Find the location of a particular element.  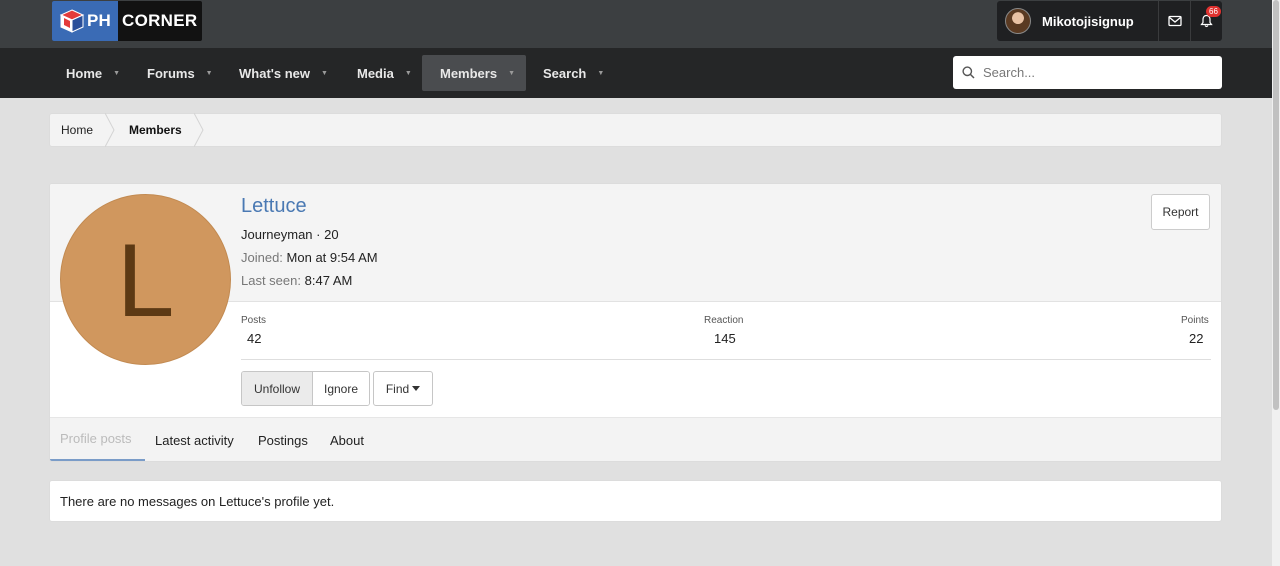

tab-latest-activity: Latest activity is located at coordinates (194, 439).